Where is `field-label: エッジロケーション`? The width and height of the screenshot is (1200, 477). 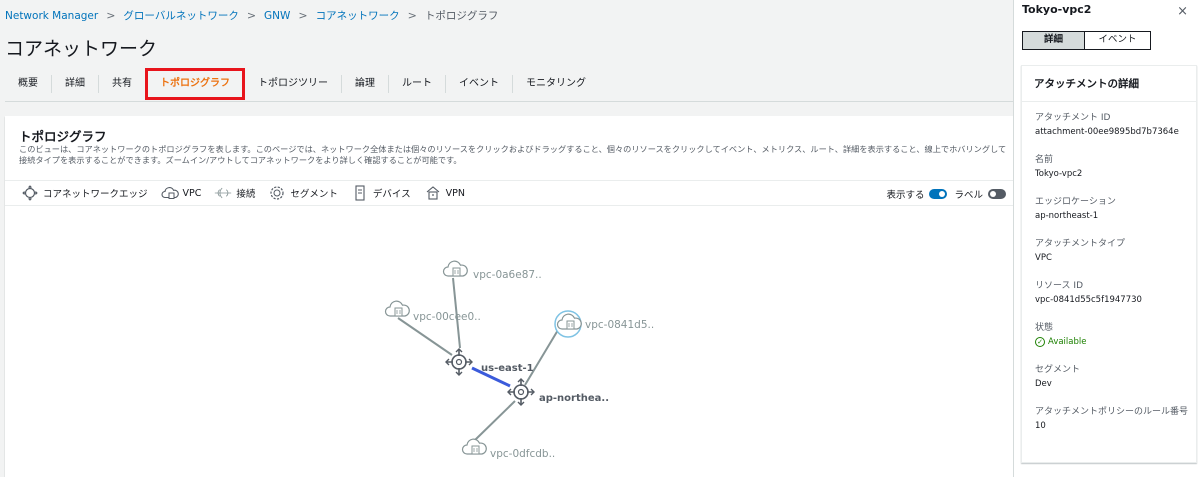
field-label: エッジロケーション is located at coordinates (1075, 202).